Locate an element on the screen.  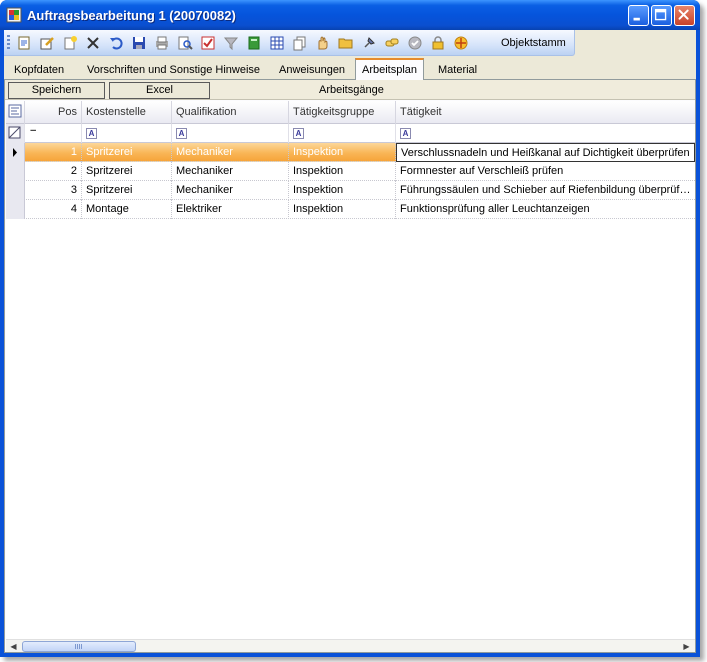
filter-qualifikation: A is located at coordinates (230, 133).